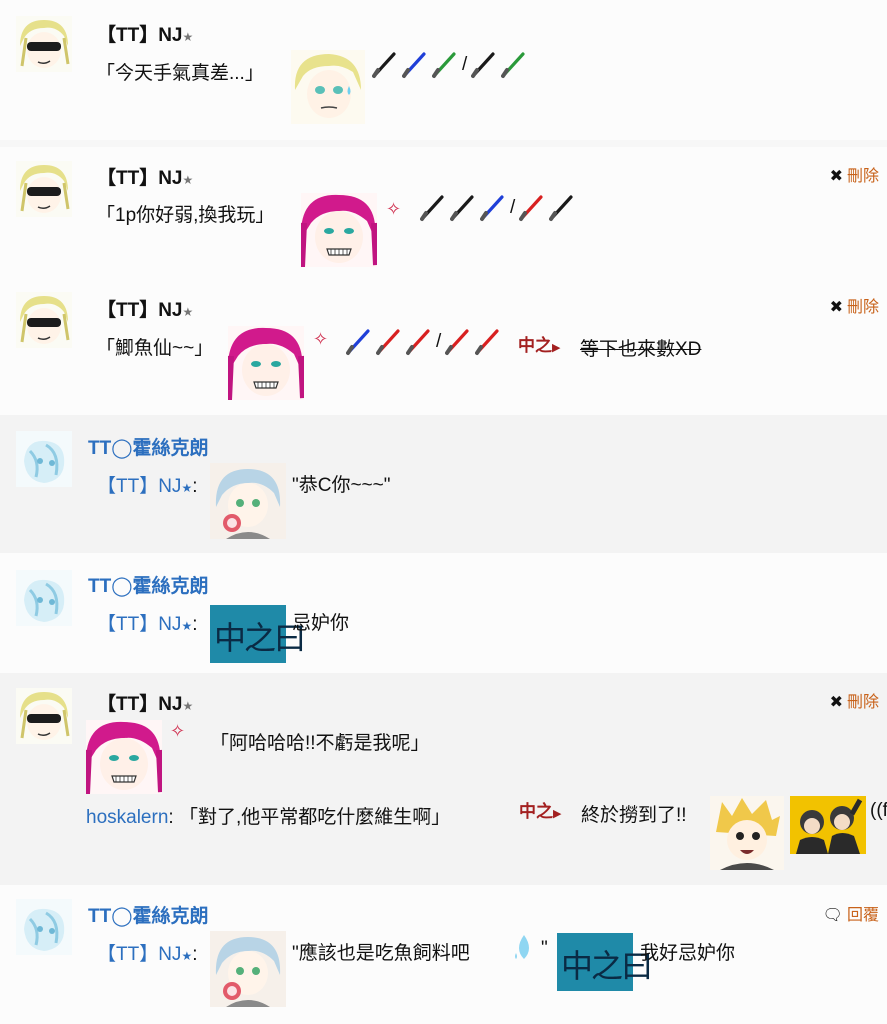 This screenshot has width=887, height=1024. I want to click on reply-button: 🗨 回覆, so click(851, 913).